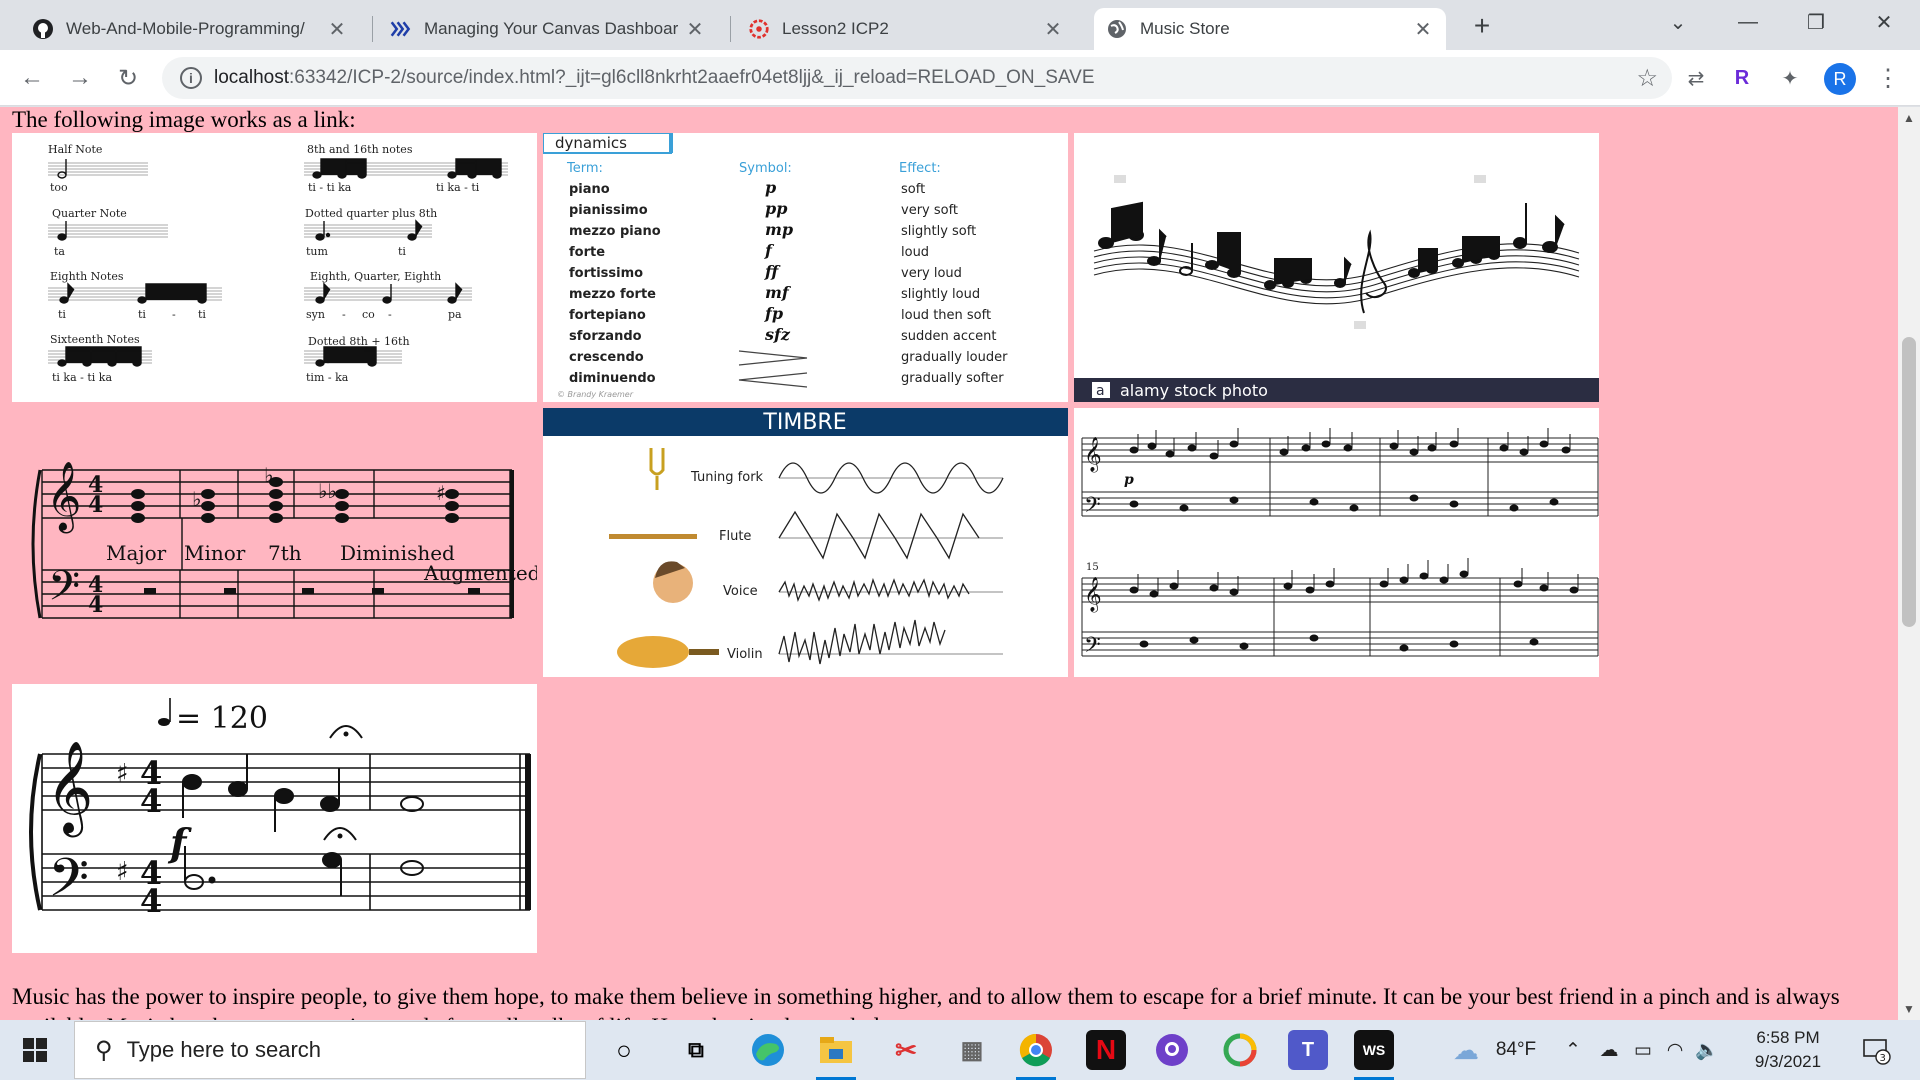  I want to click on windows-start-icon, so click(35, 1050).